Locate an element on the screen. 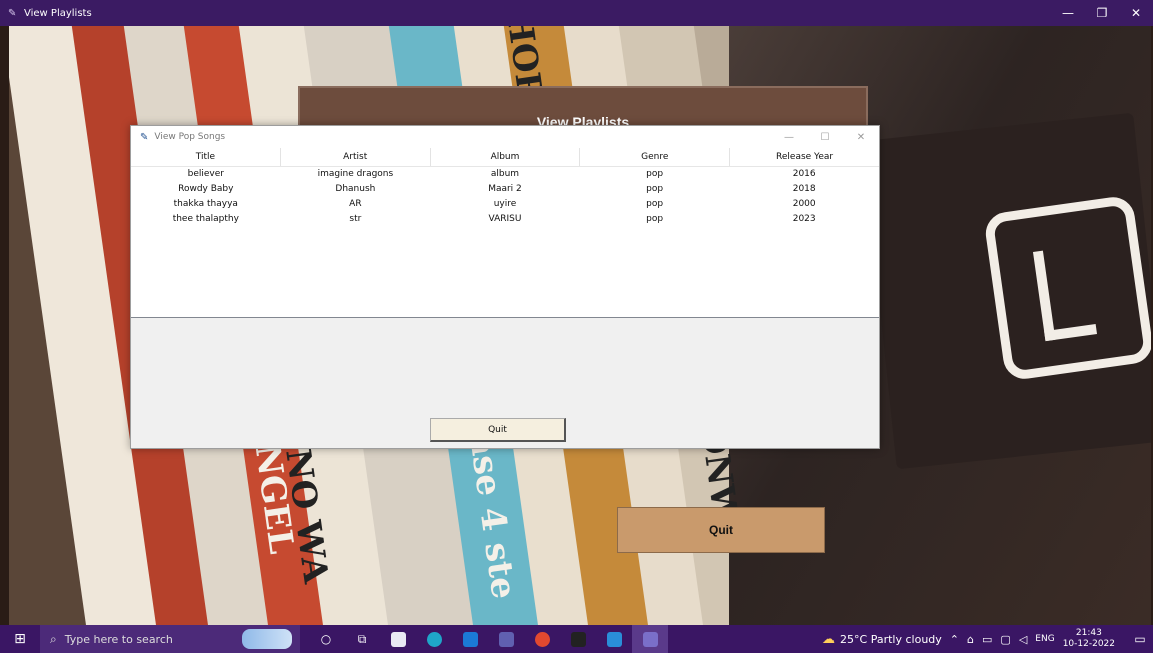 The image size is (1153, 653). cell-album: album is located at coordinates (505, 174).